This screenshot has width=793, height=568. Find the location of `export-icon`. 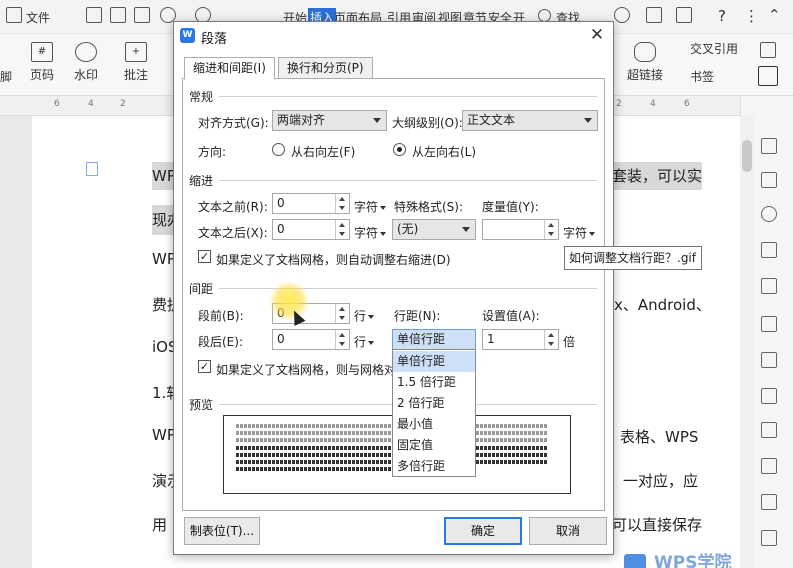

export-icon is located at coordinates (769, 502).